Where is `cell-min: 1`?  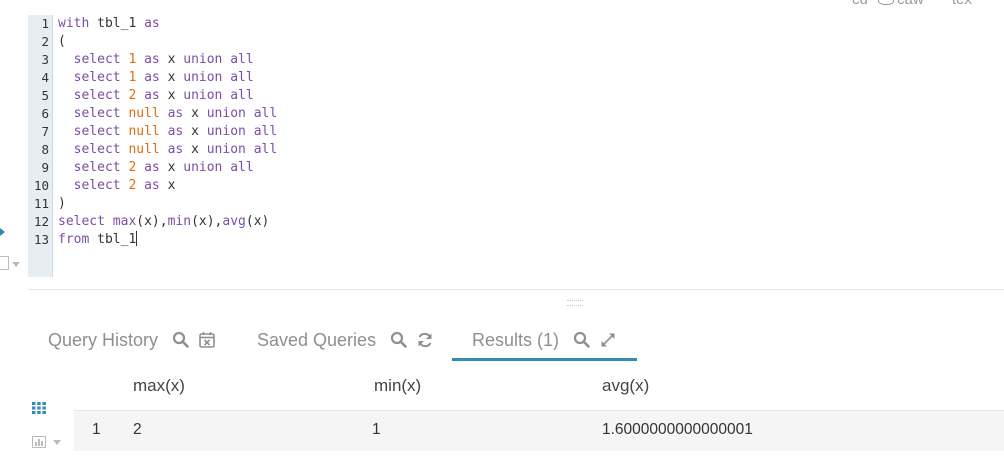
cell-min: 1 is located at coordinates (376, 430).